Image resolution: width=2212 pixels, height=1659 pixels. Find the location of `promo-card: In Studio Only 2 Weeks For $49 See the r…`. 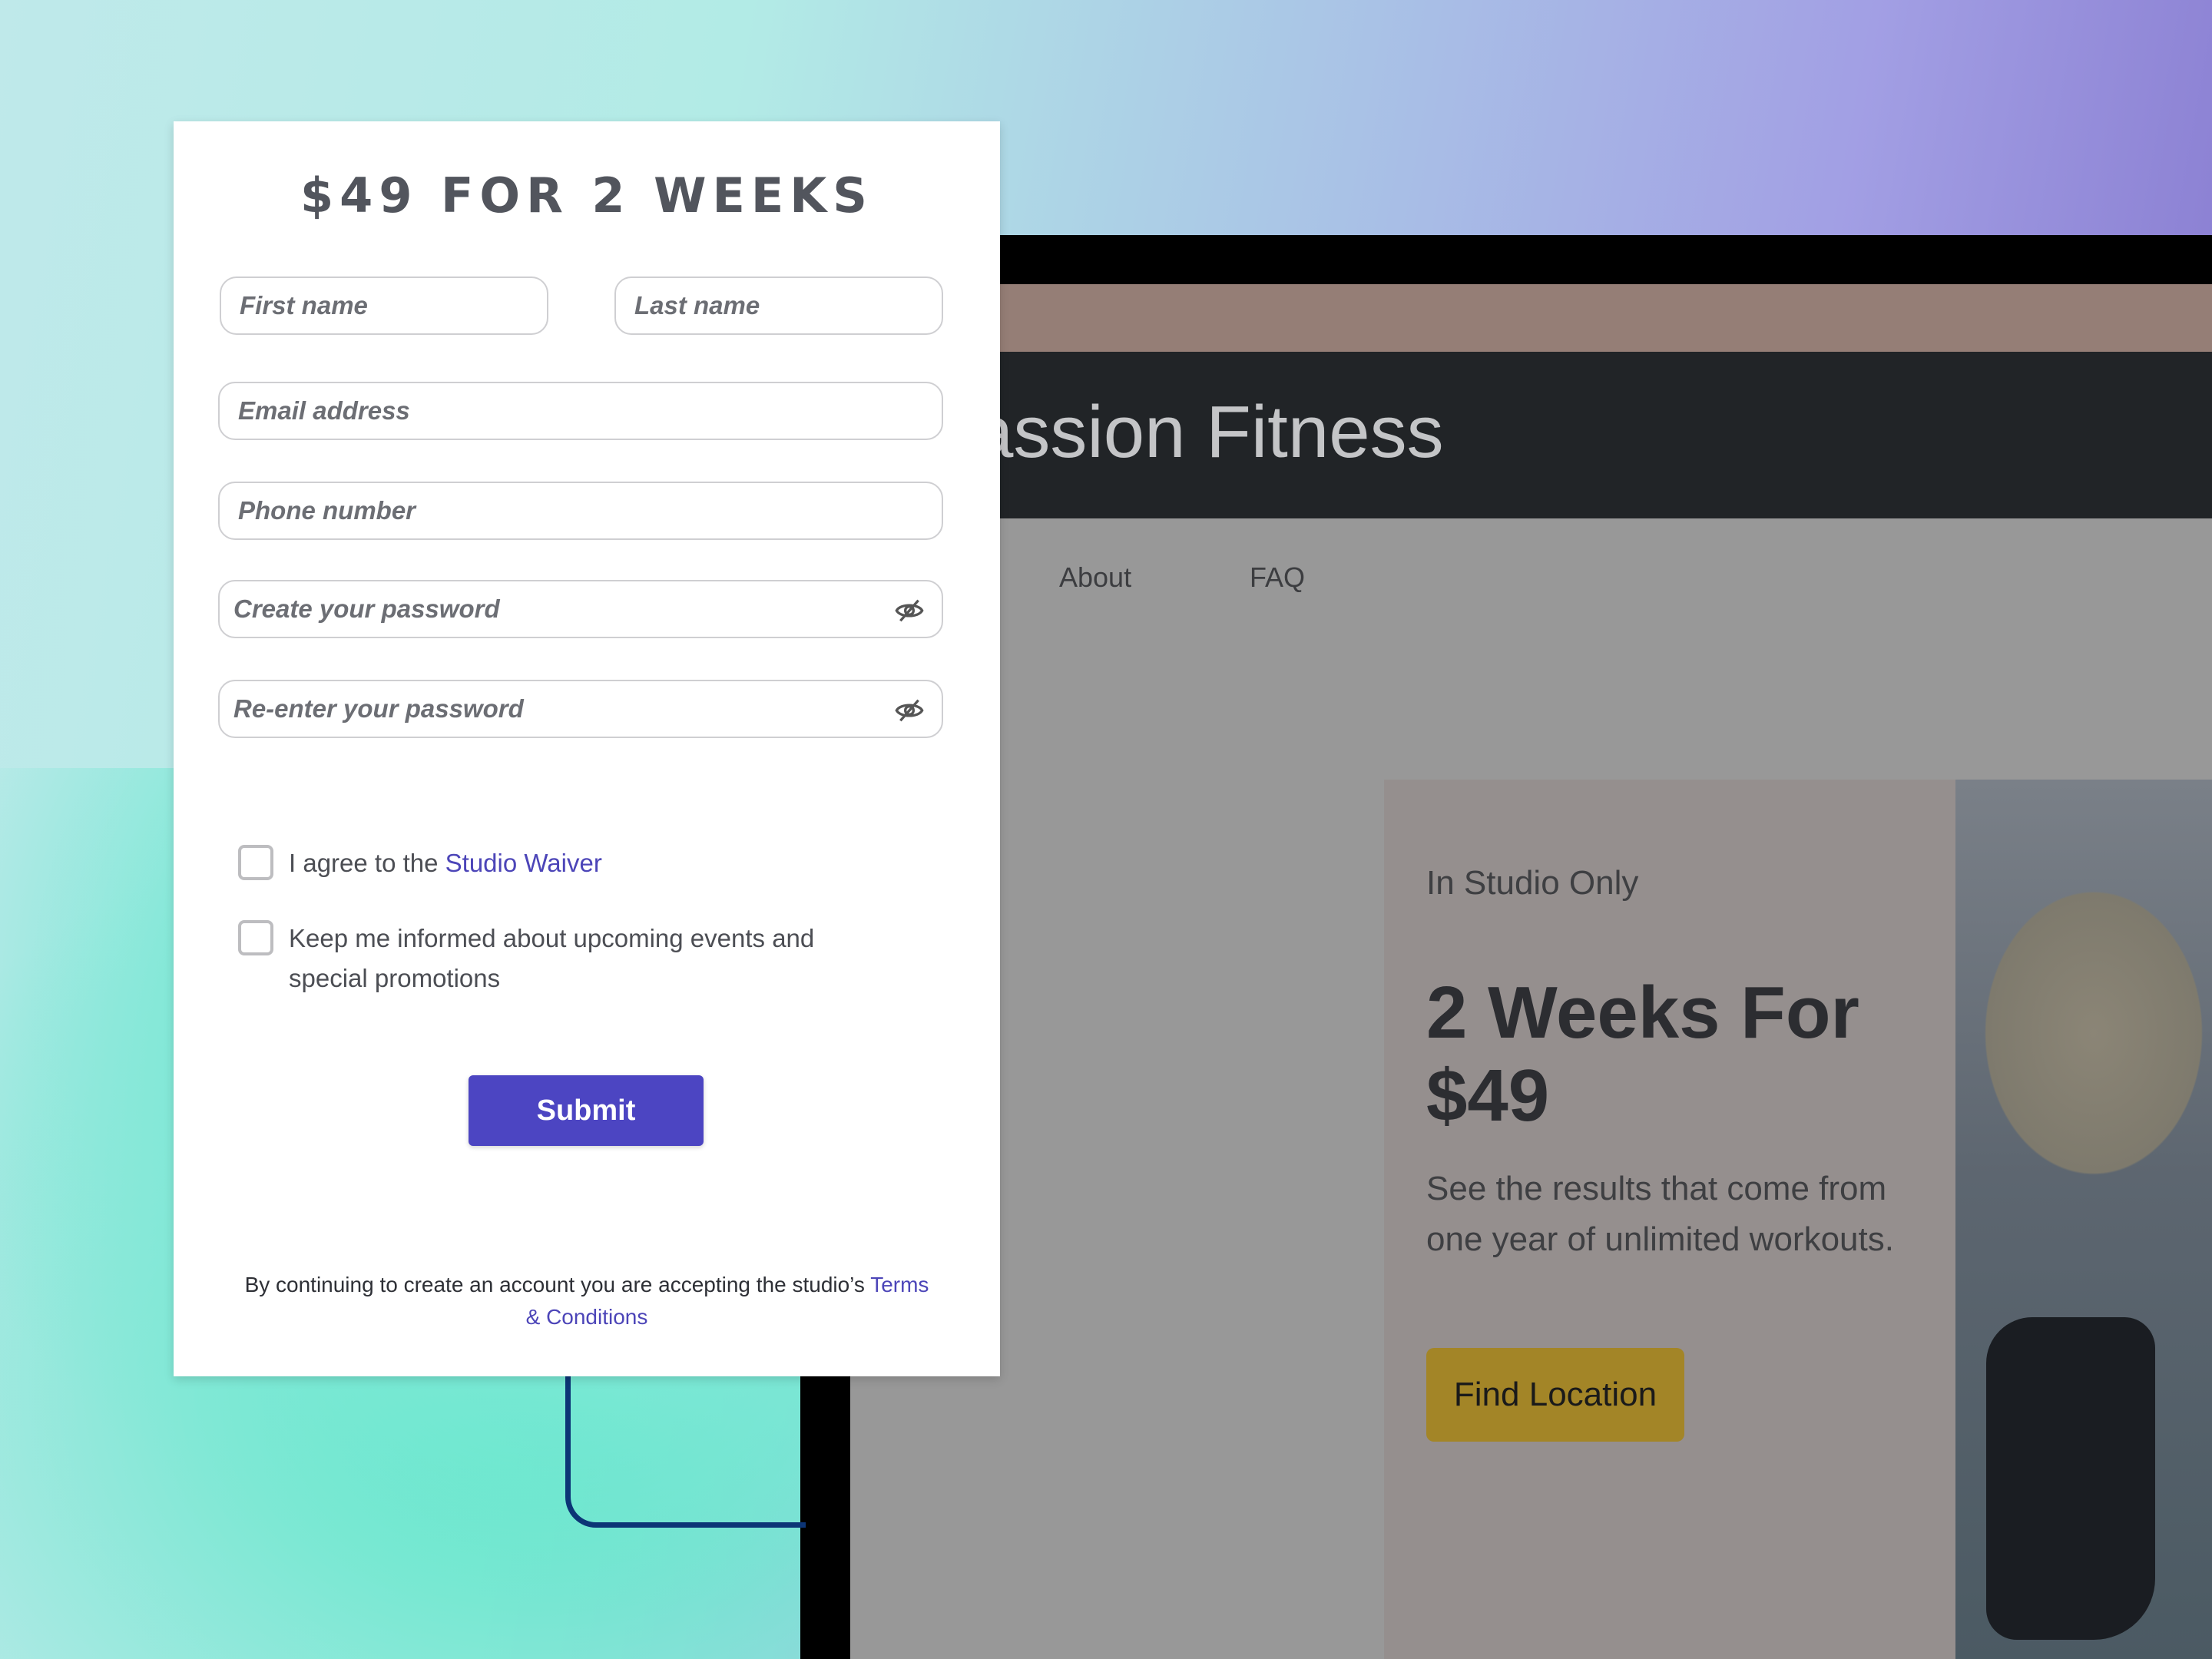

promo-card: In Studio Only 2 Weeks For $49 See the r… is located at coordinates (1670, 1219).